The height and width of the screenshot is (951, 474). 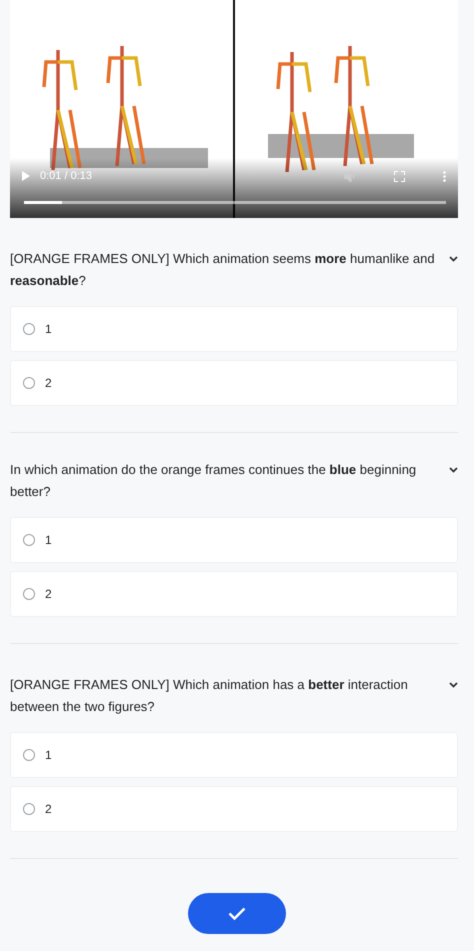 I want to click on question-text: [ORANGE FRAMES ONLY] Which animation has a better interaction between the two figures?, so click(x=209, y=696).